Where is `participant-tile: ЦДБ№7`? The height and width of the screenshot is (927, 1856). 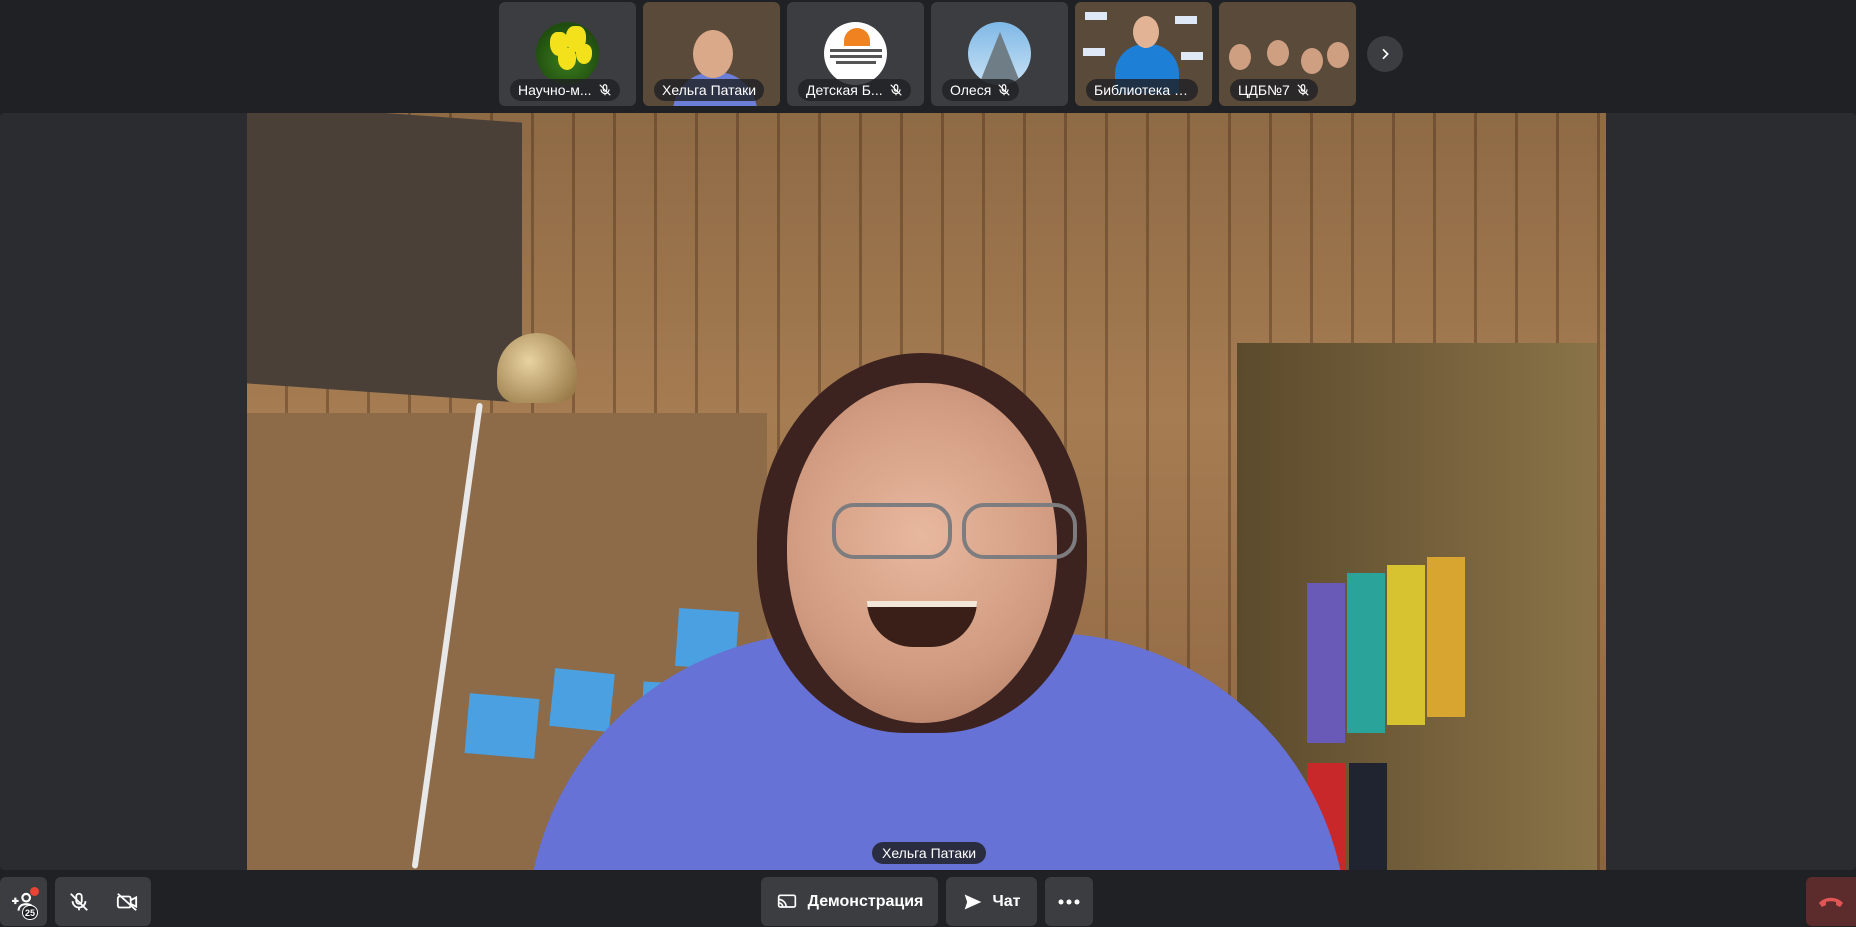 participant-tile: ЦДБ№7 is located at coordinates (1287, 54).